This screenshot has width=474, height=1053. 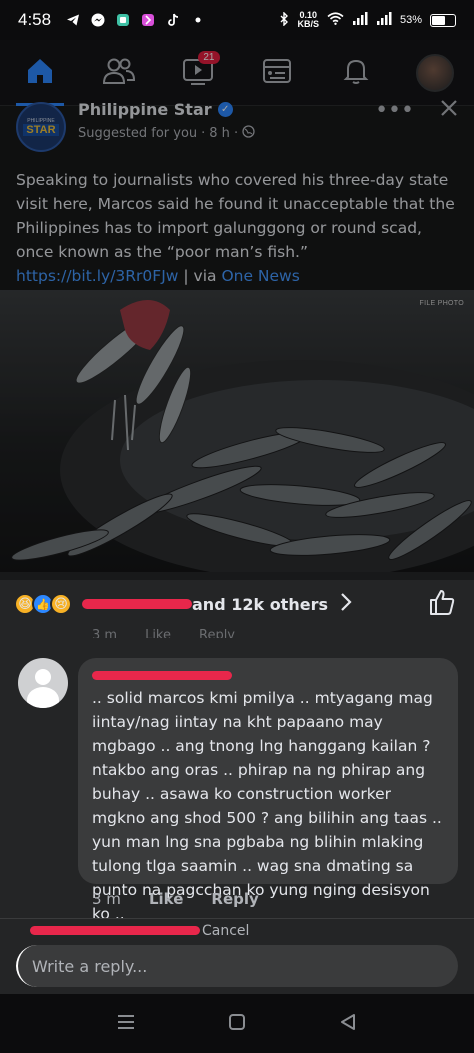 I want to click on globe-icon, so click(x=248, y=133).